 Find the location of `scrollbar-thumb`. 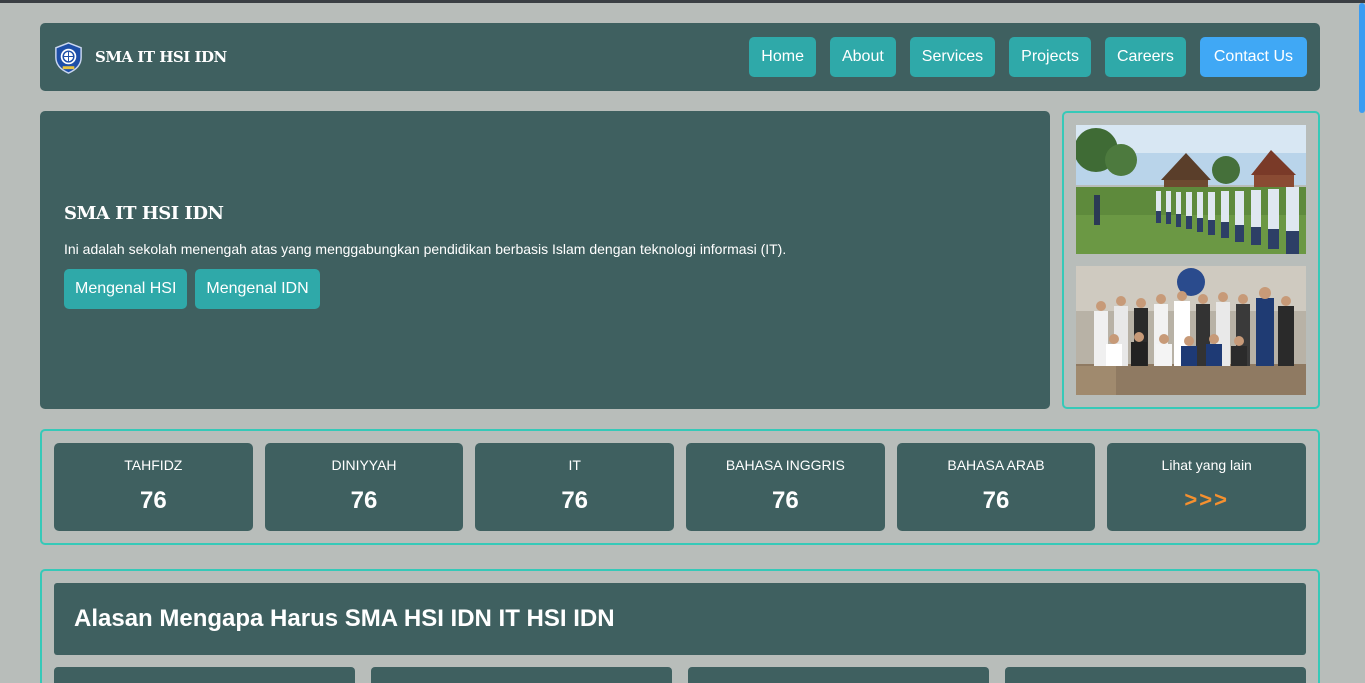

scrollbar-thumb is located at coordinates (1362, 58).